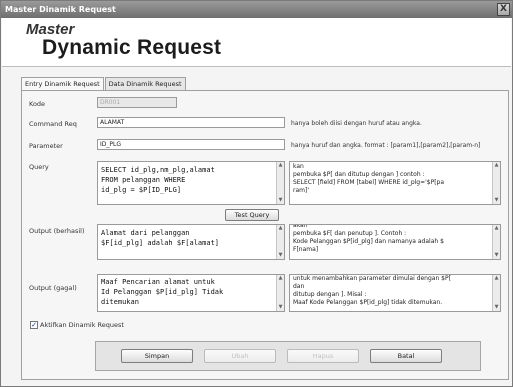 The height and width of the screenshot is (387, 513). Describe the element at coordinates (53, 124) in the screenshot. I see `command-req-label: Command Req` at that location.